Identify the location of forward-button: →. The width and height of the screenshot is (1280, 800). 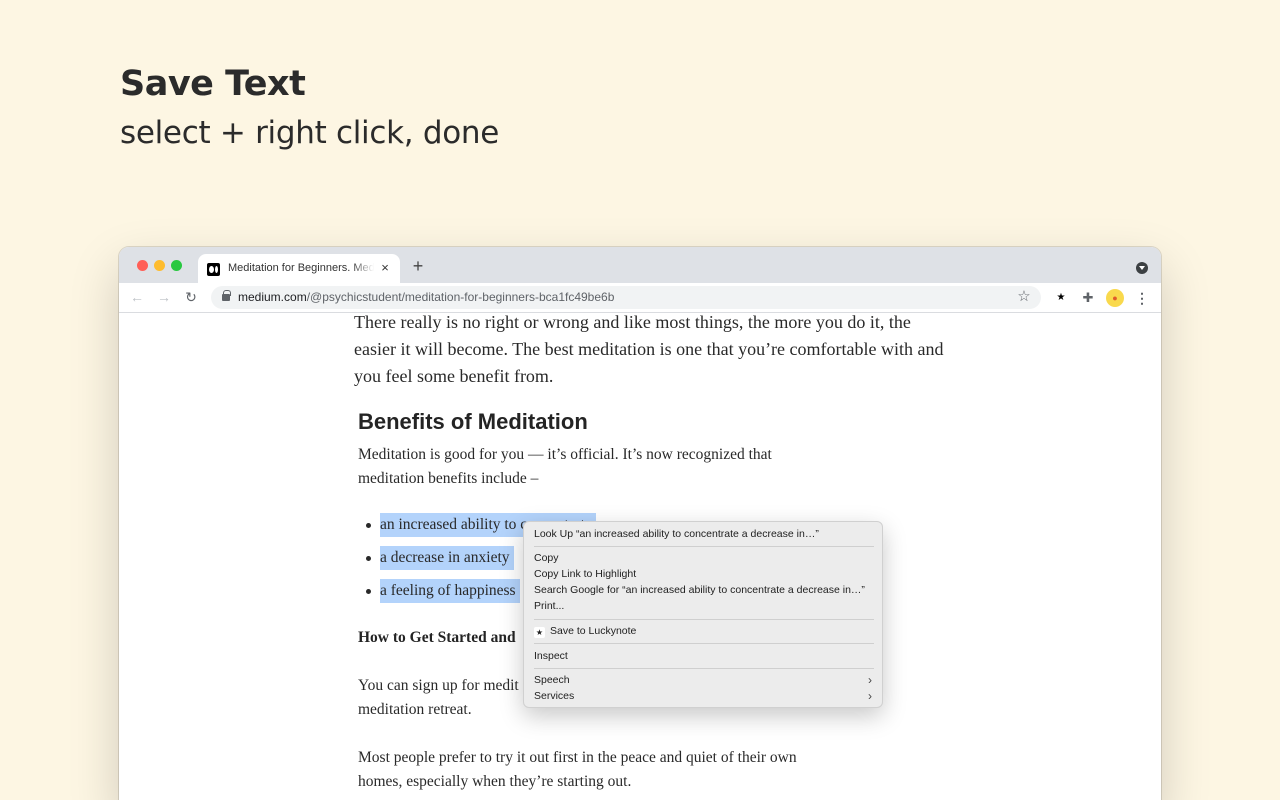
(164, 297).